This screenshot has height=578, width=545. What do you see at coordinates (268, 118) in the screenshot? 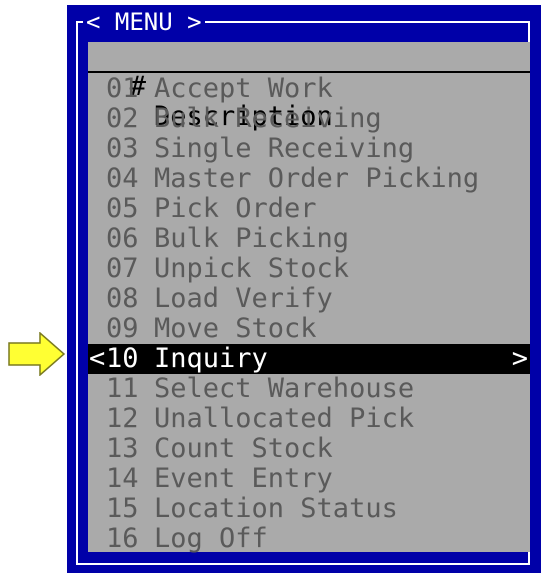
I see `menu-item-label: Bulk Receiving` at bounding box center [268, 118].